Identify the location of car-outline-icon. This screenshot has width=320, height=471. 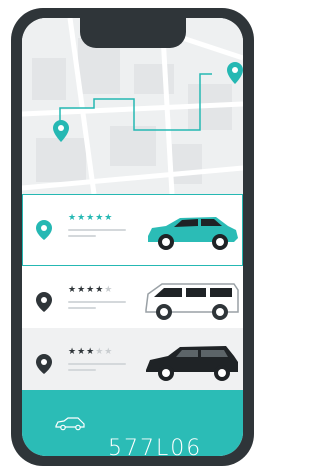
(70, 424).